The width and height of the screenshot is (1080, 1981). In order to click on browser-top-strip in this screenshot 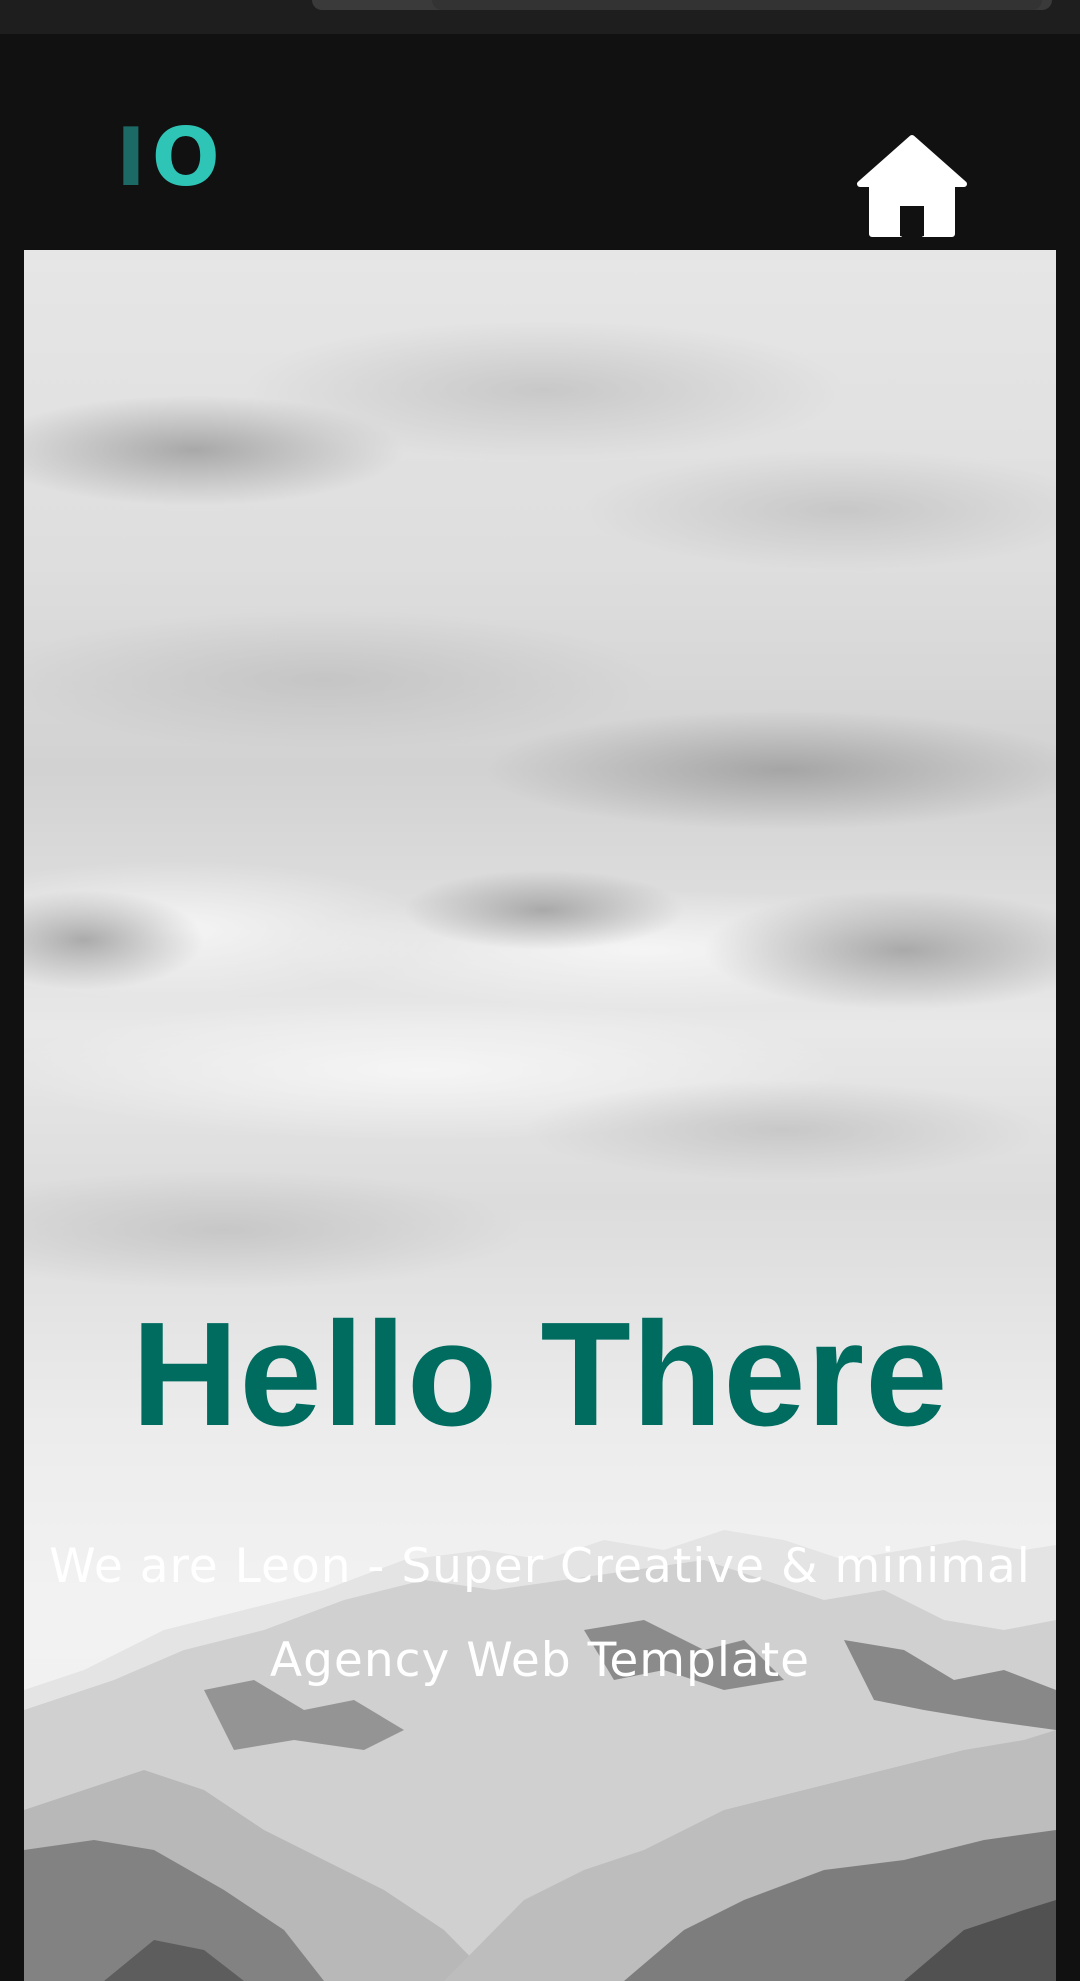, I will do `click(540, 17)`.